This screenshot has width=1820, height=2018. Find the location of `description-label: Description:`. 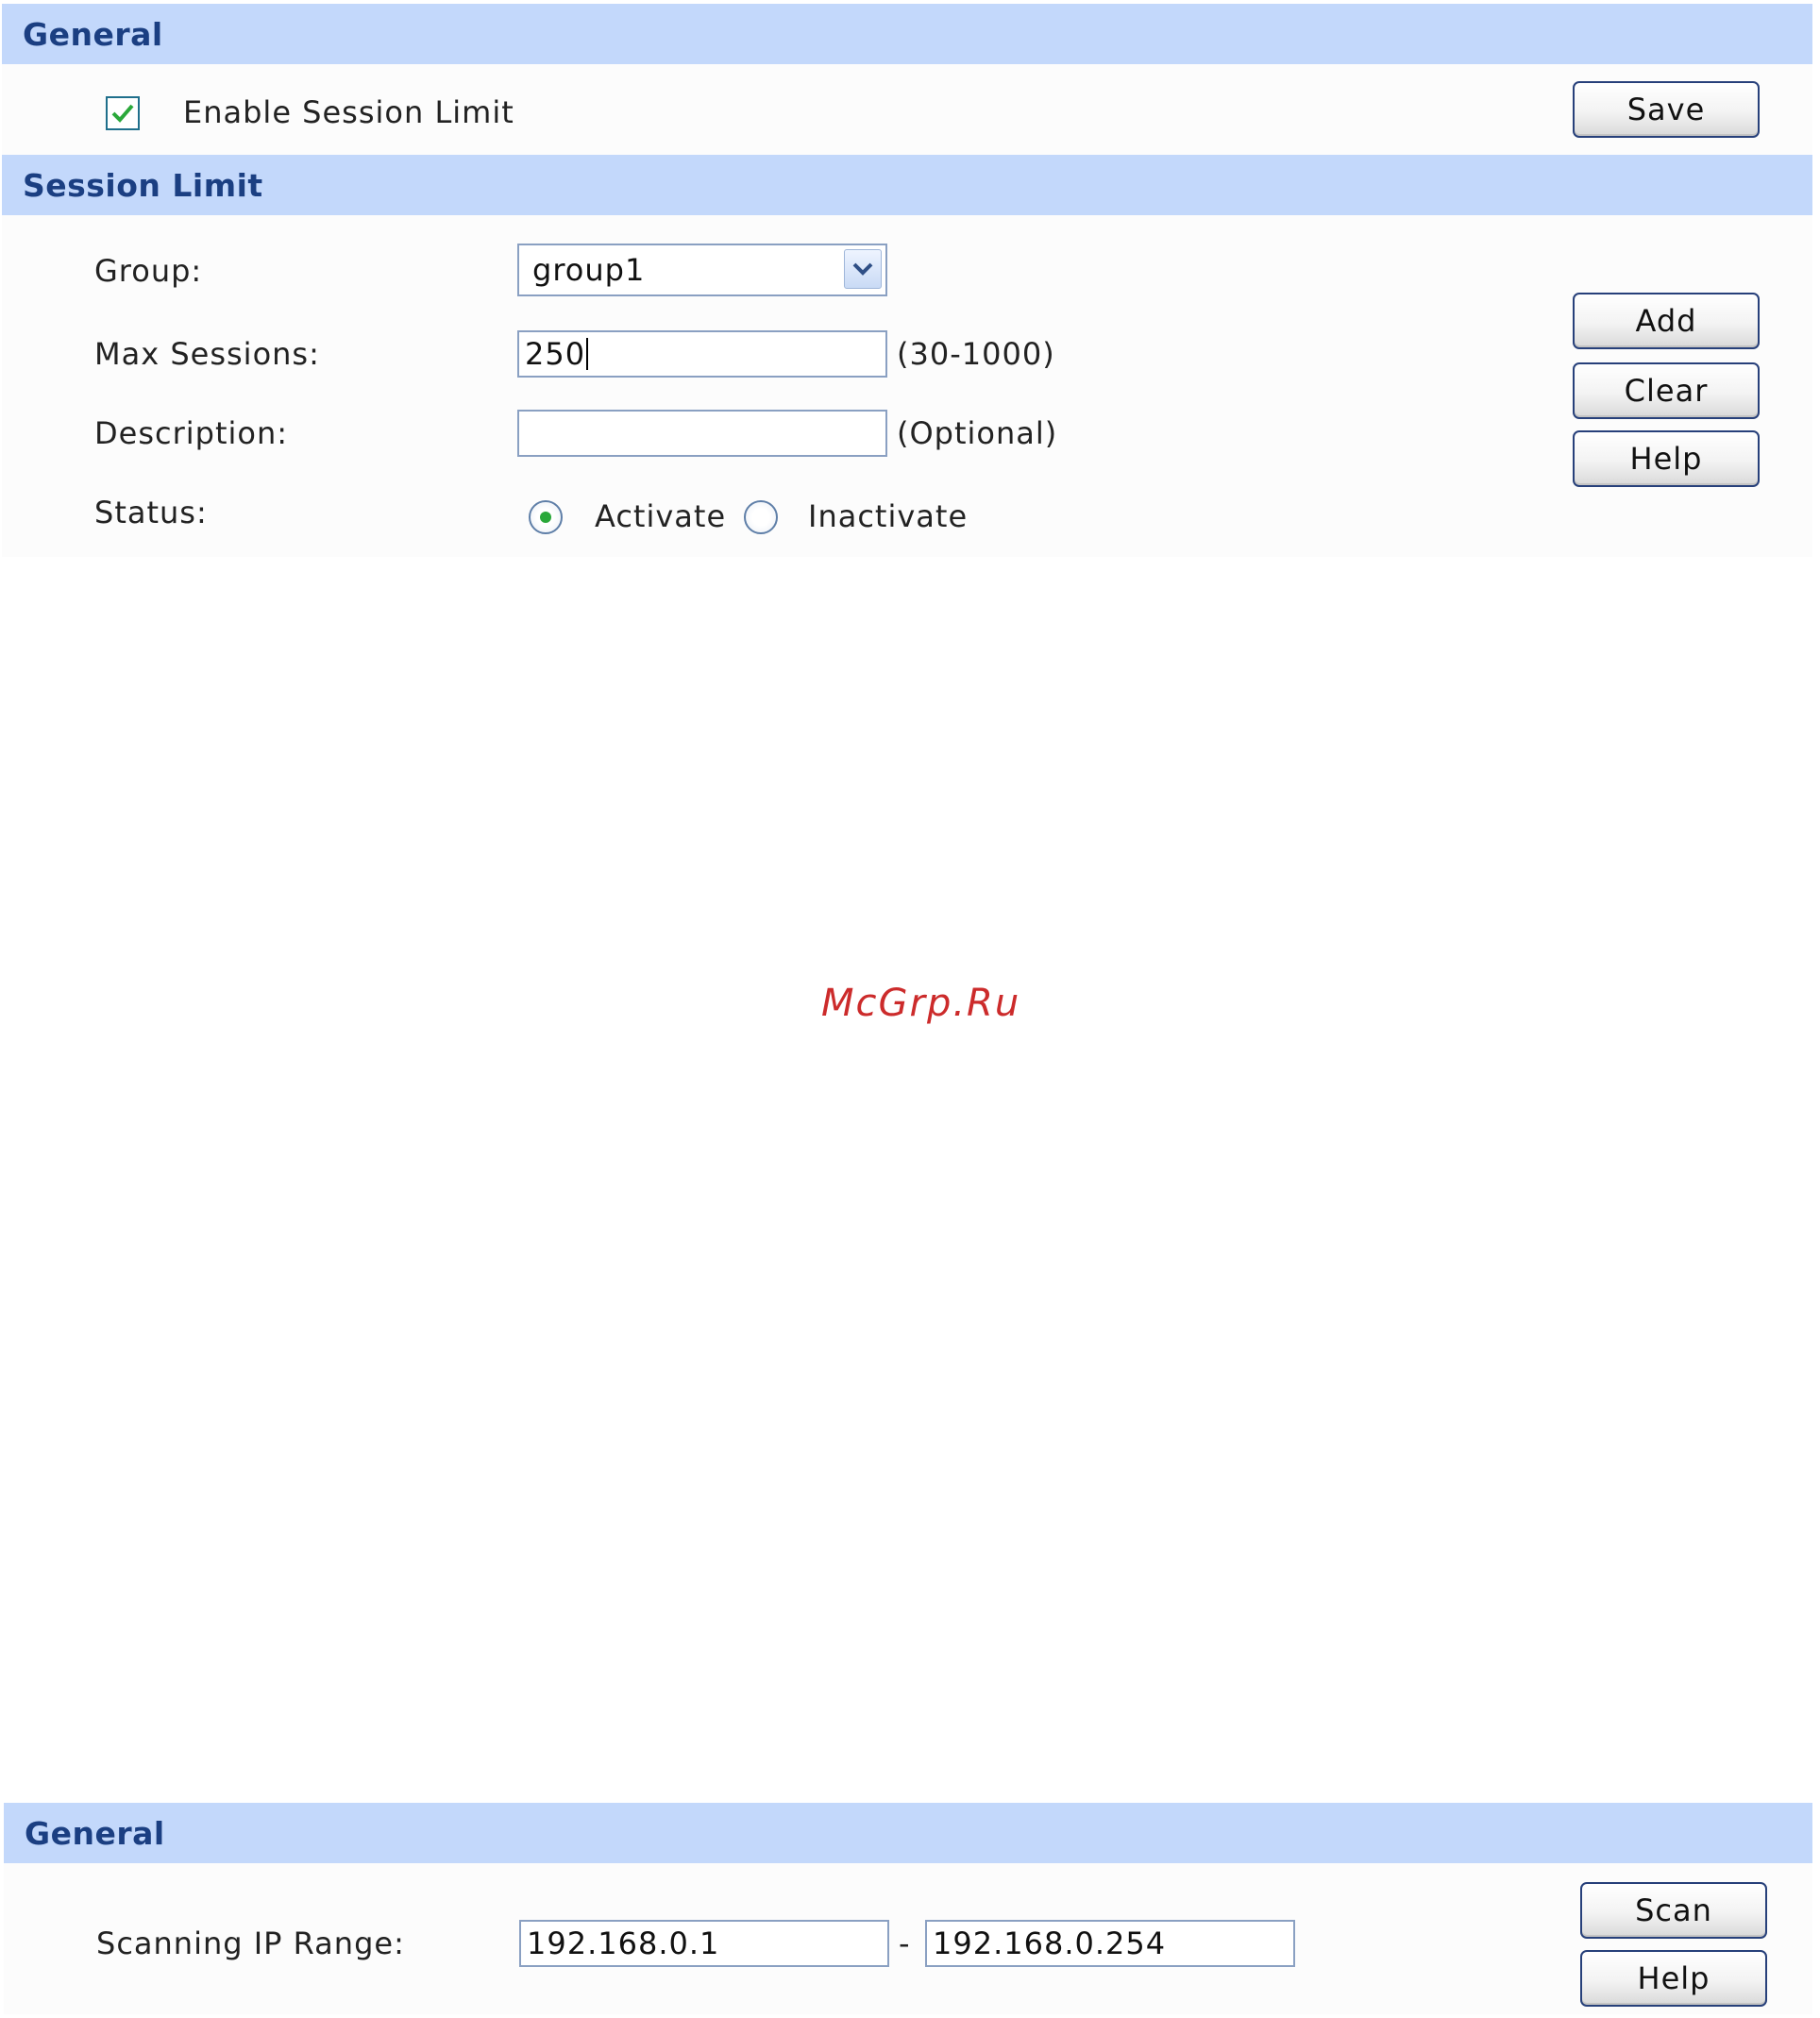

description-label: Description: is located at coordinates (191, 433).